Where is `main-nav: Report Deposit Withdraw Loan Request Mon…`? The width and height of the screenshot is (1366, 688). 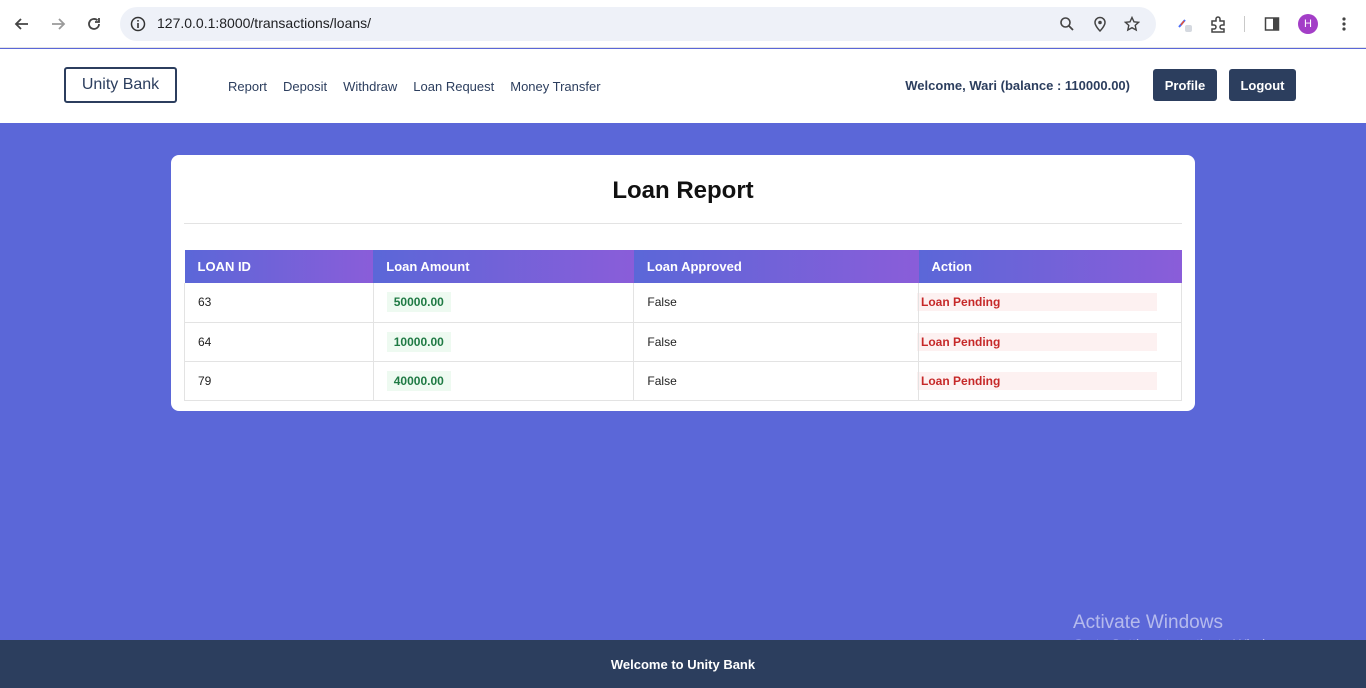 main-nav: Report Deposit Withdraw Loan Request Mon… is located at coordinates (414, 86).